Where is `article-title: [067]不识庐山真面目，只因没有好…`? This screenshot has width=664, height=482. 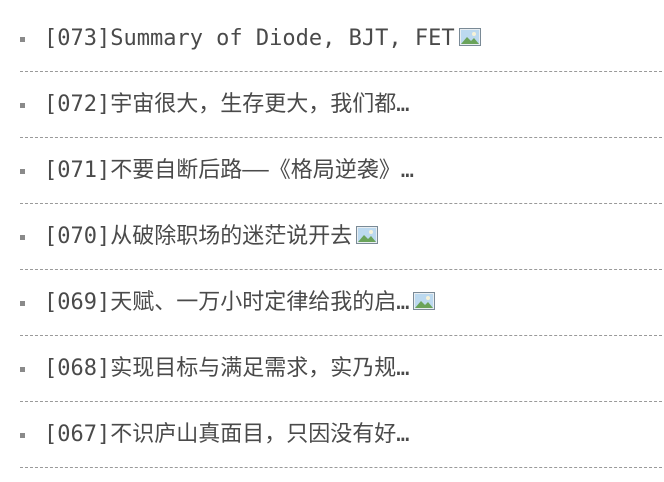
article-title: [067]不识庐山真面目，只因没有好… is located at coordinates (227, 434).